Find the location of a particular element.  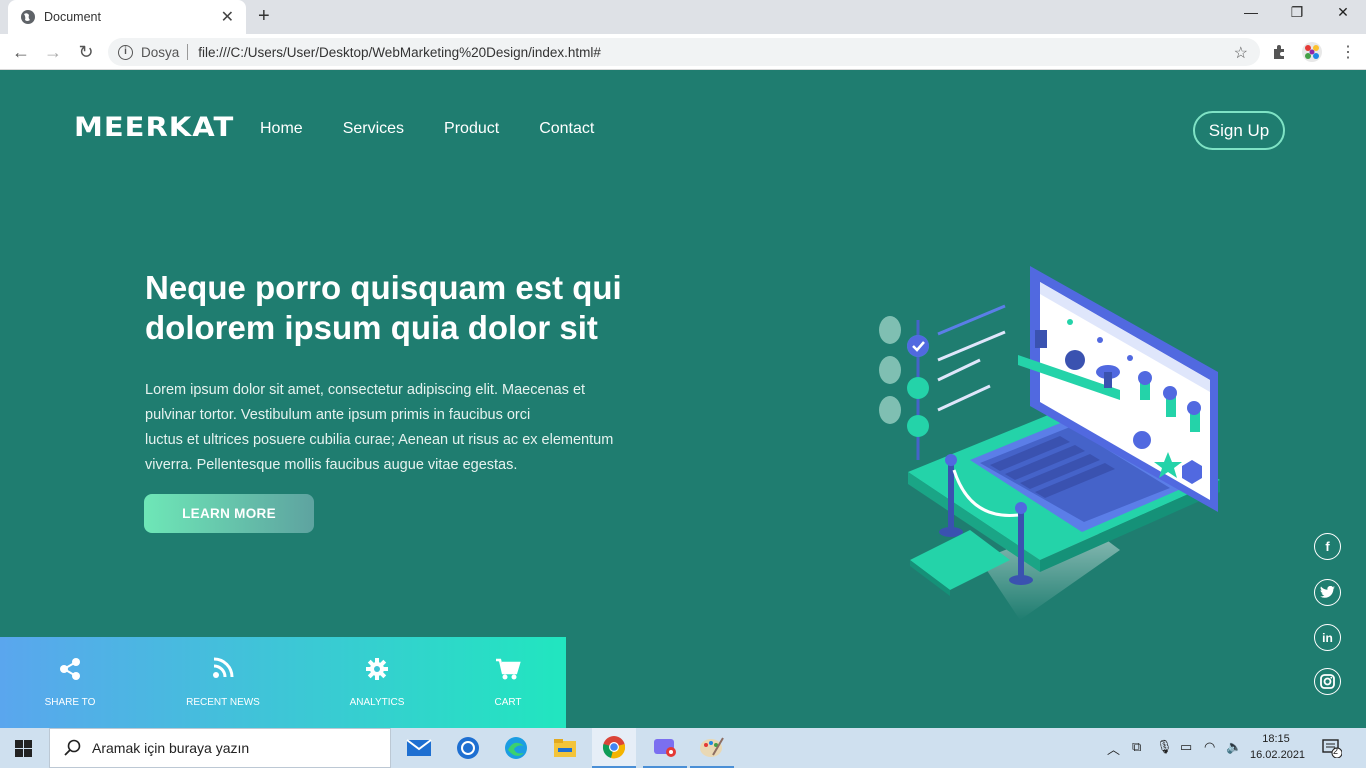

tray-meet-icon: ⧉ is located at coordinates (1136, 747).